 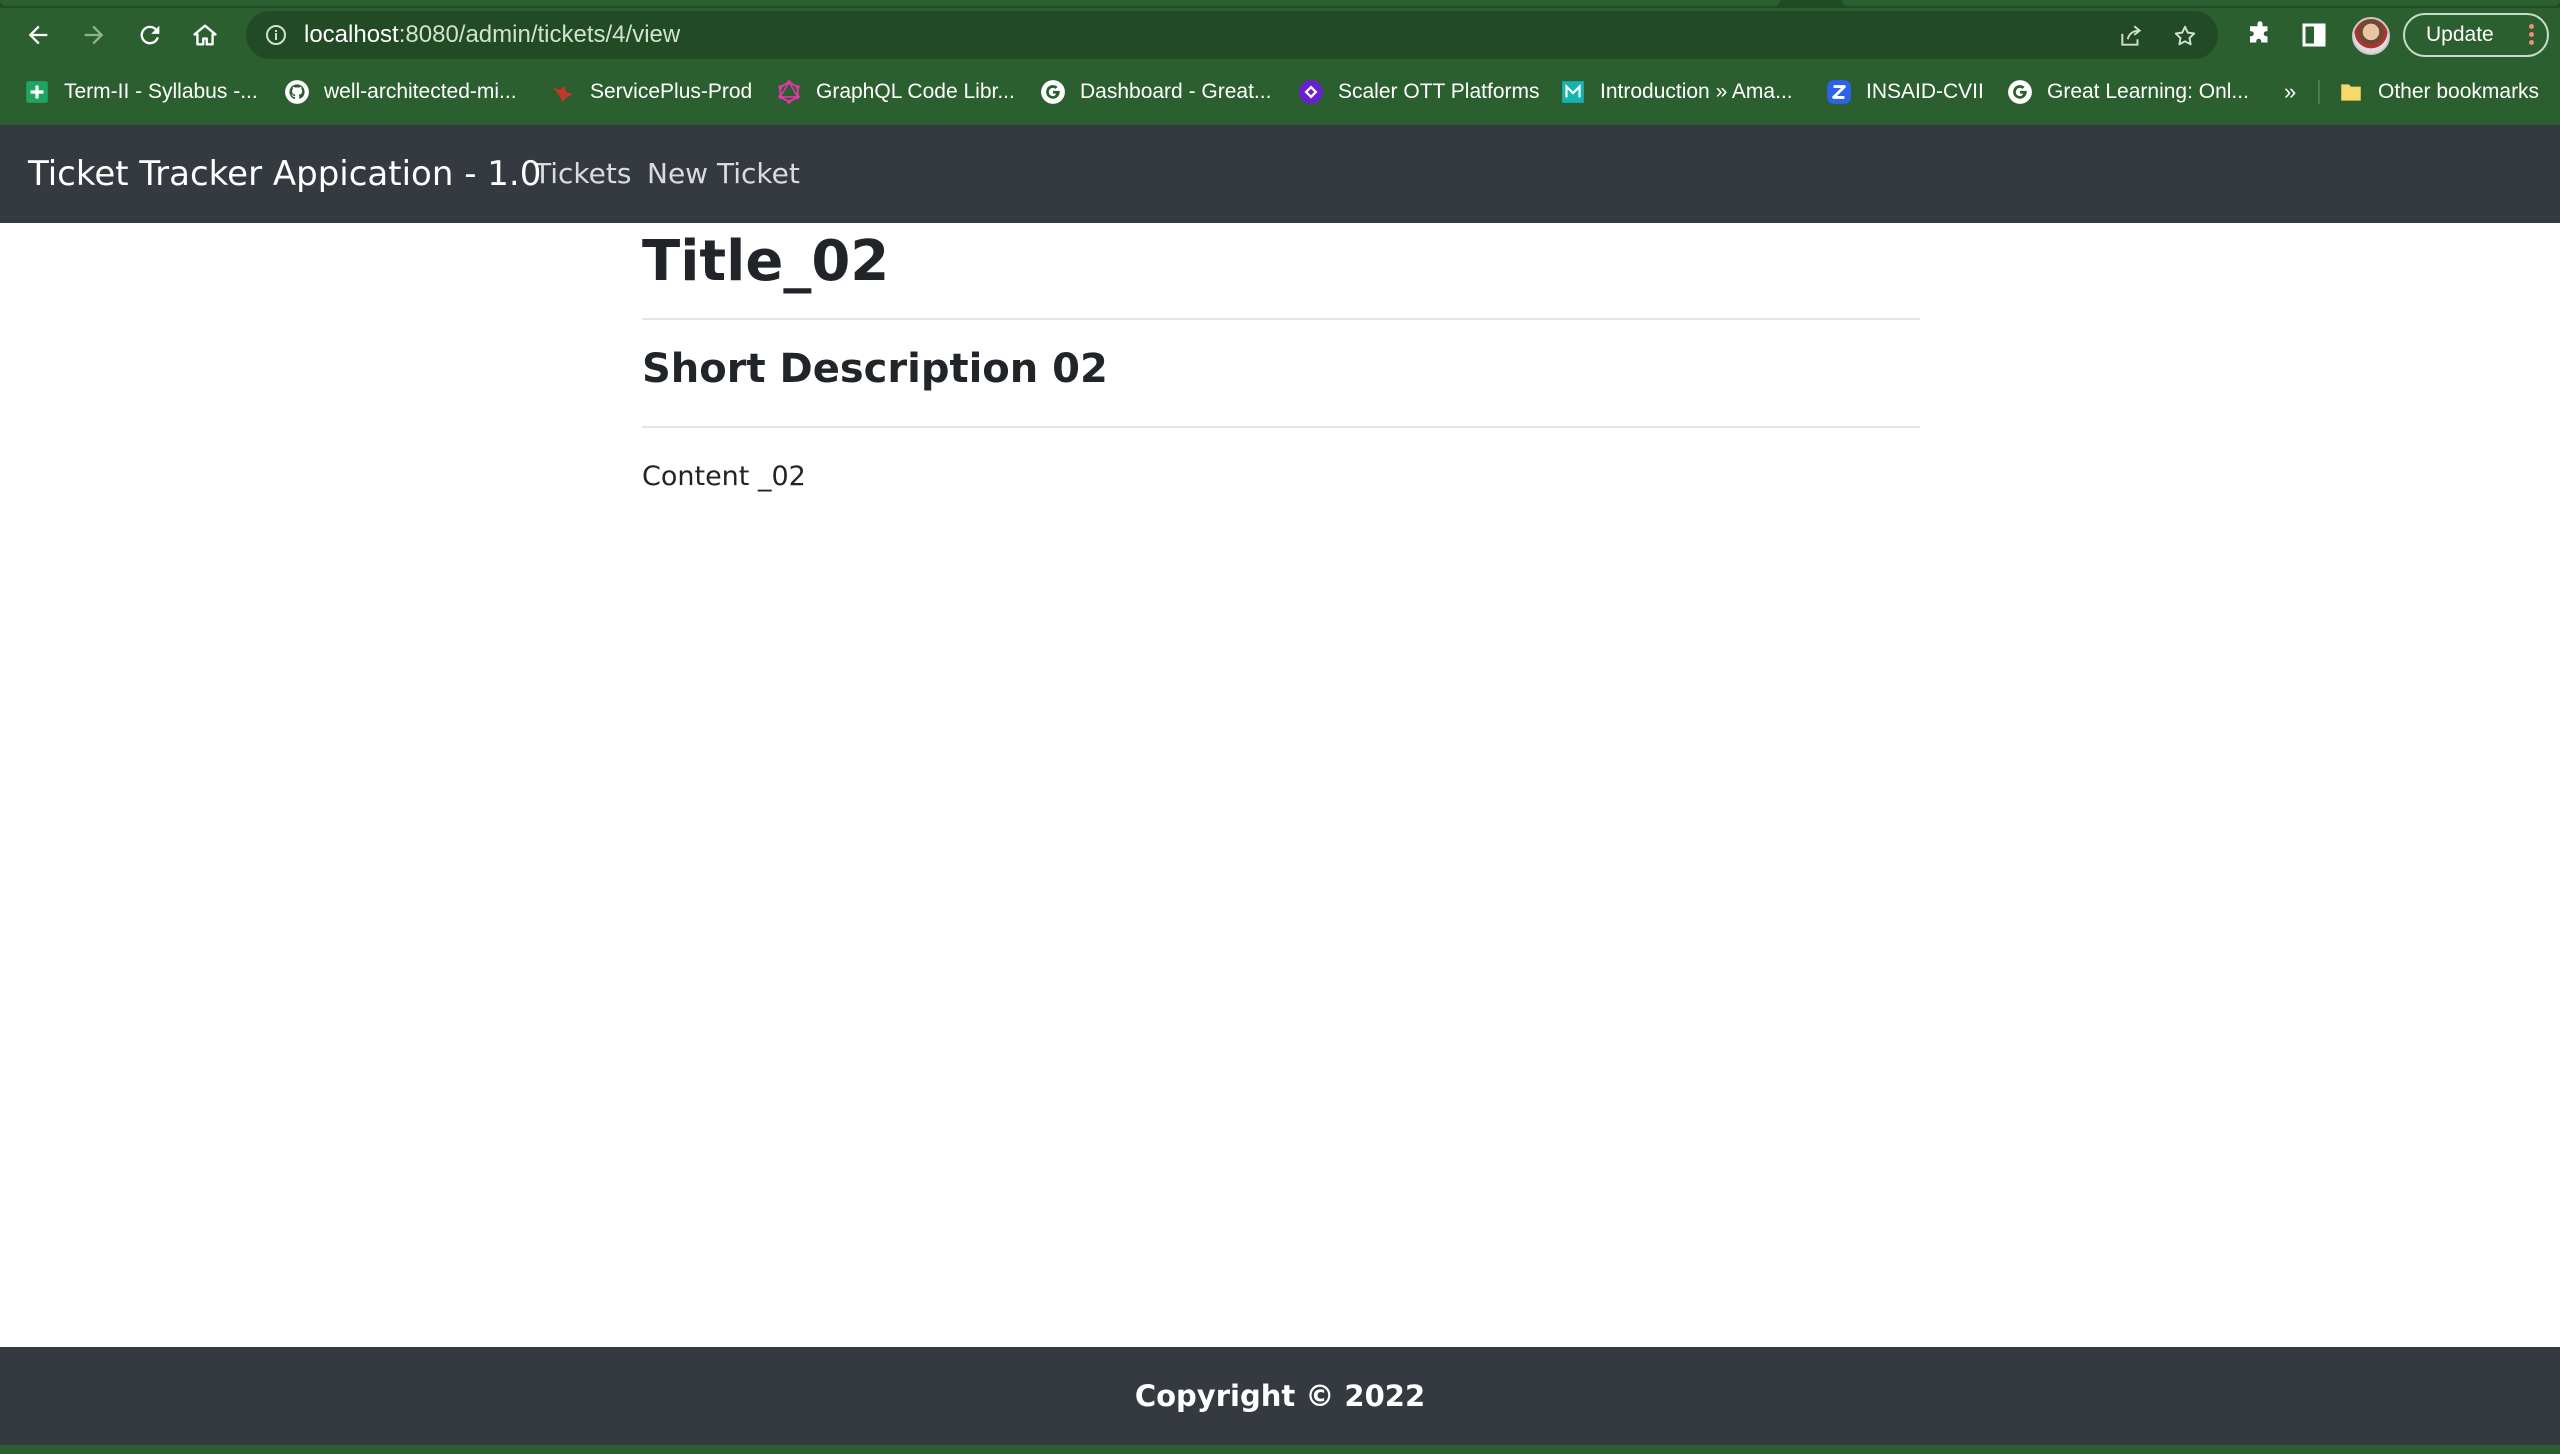 I want to click on url-text: localhost:8080/admin/tickets/4/view, so click(x=492, y=35).